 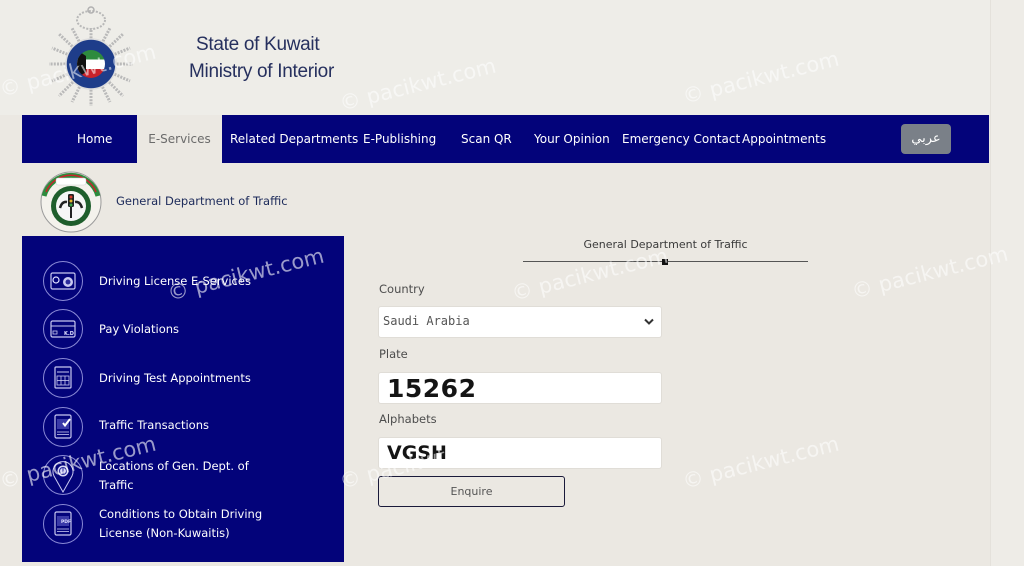 I want to click on country-select: Saudi Arabia, so click(x=520, y=322).